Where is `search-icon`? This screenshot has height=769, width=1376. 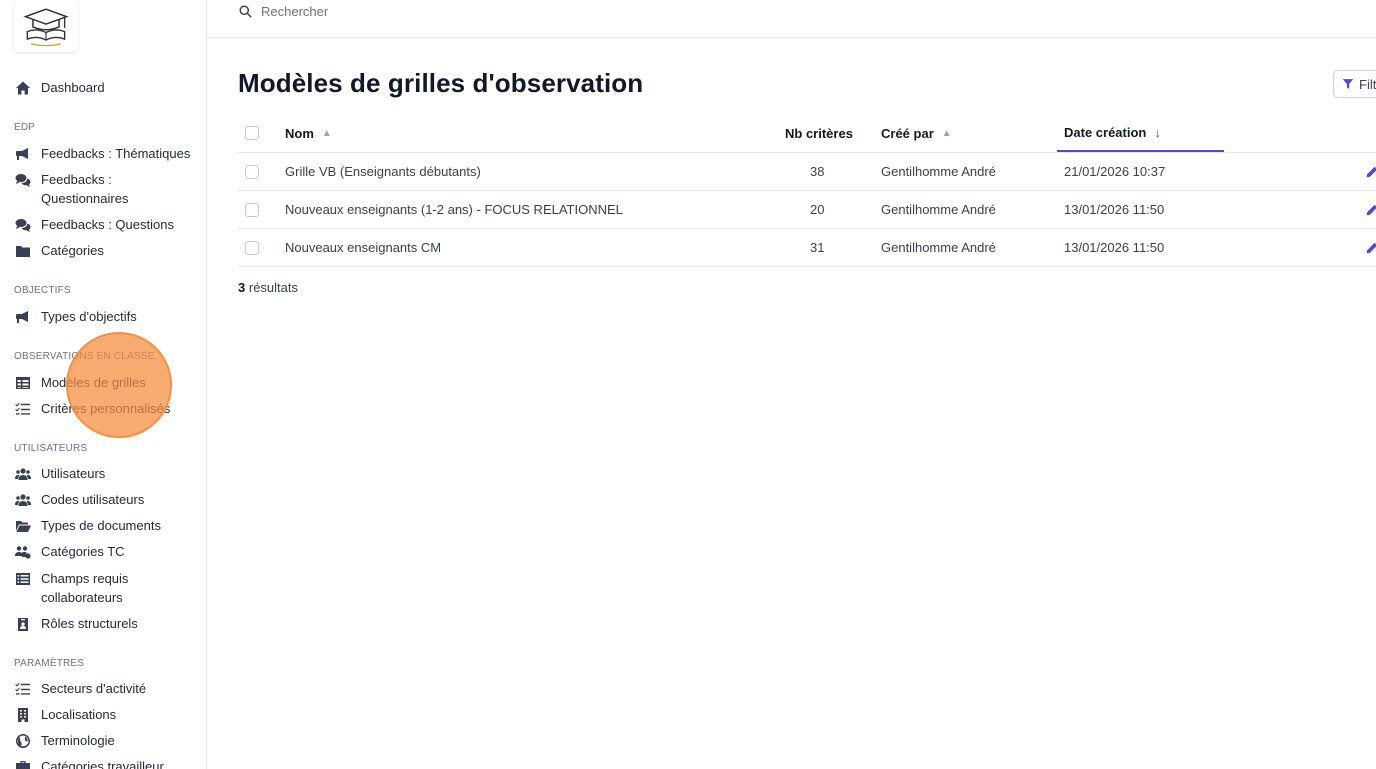 search-icon is located at coordinates (245, 11).